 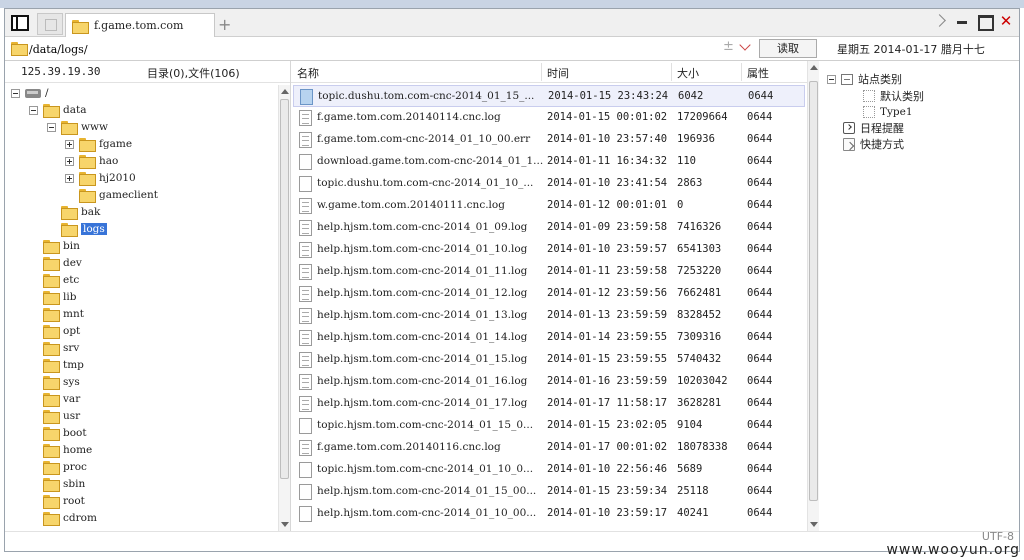 I want to click on tree-node: proc, so click(x=58, y=467).